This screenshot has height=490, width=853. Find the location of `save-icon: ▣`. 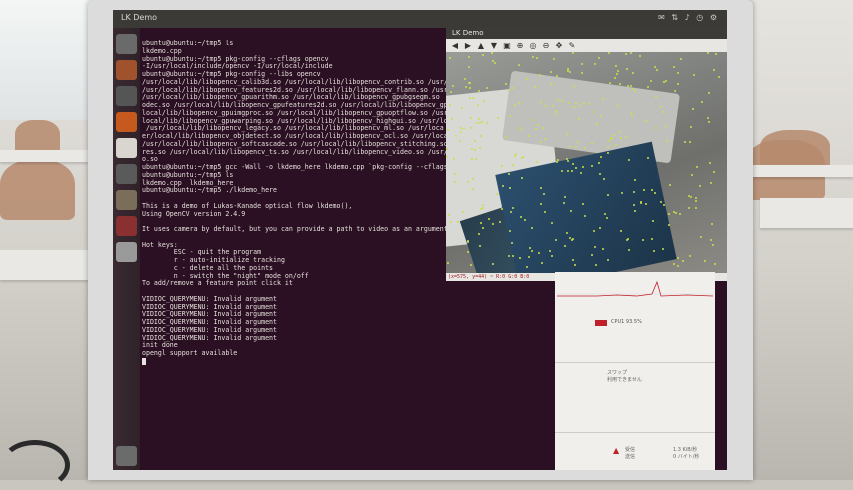

save-icon: ▣ is located at coordinates (507, 45).